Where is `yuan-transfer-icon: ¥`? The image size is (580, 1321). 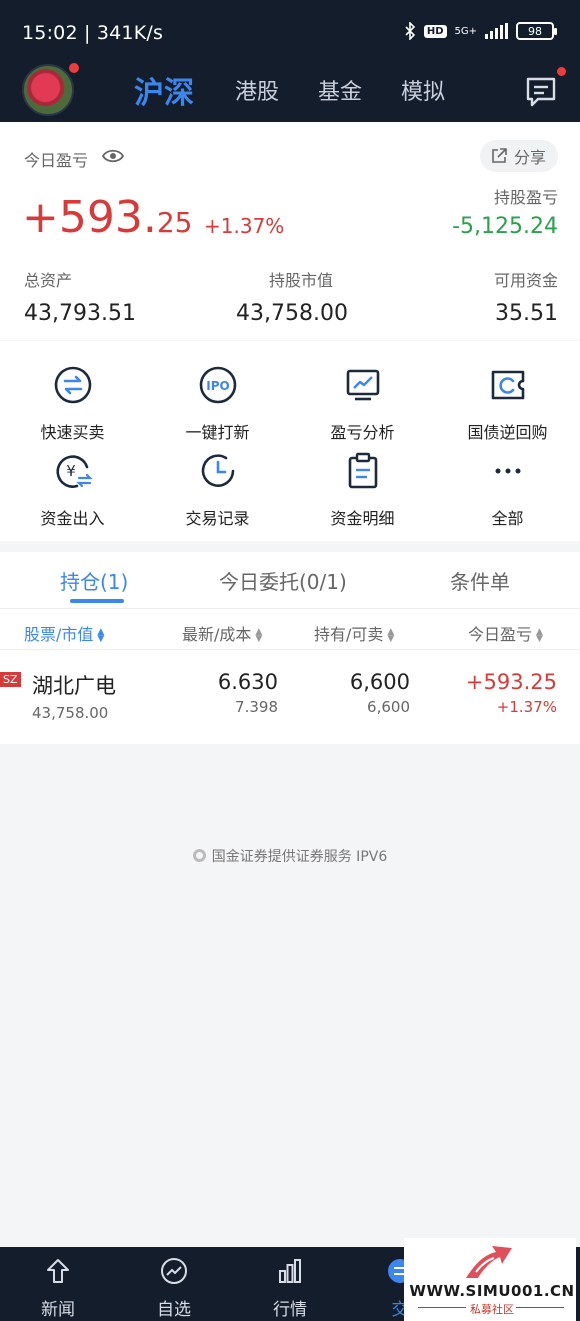 yuan-transfer-icon: ¥ is located at coordinates (74, 471).